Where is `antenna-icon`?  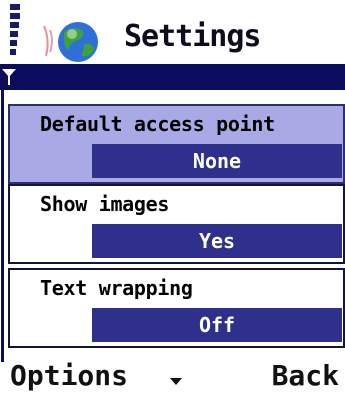 antenna-icon is located at coordinates (9, 76).